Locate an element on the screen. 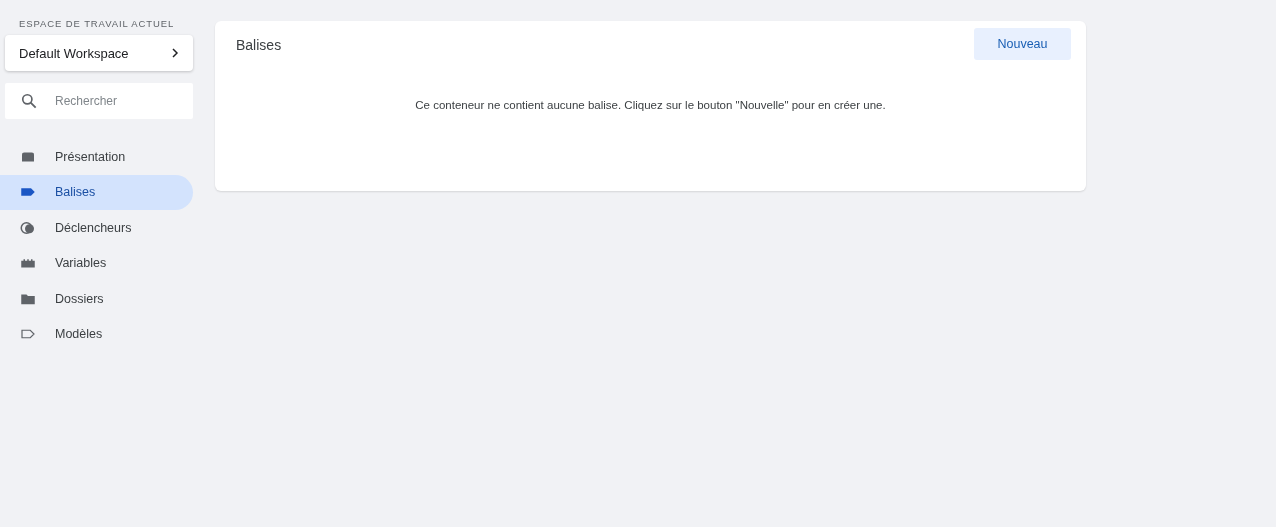 This screenshot has height=527, width=1276. card-title: Balises is located at coordinates (259, 45).